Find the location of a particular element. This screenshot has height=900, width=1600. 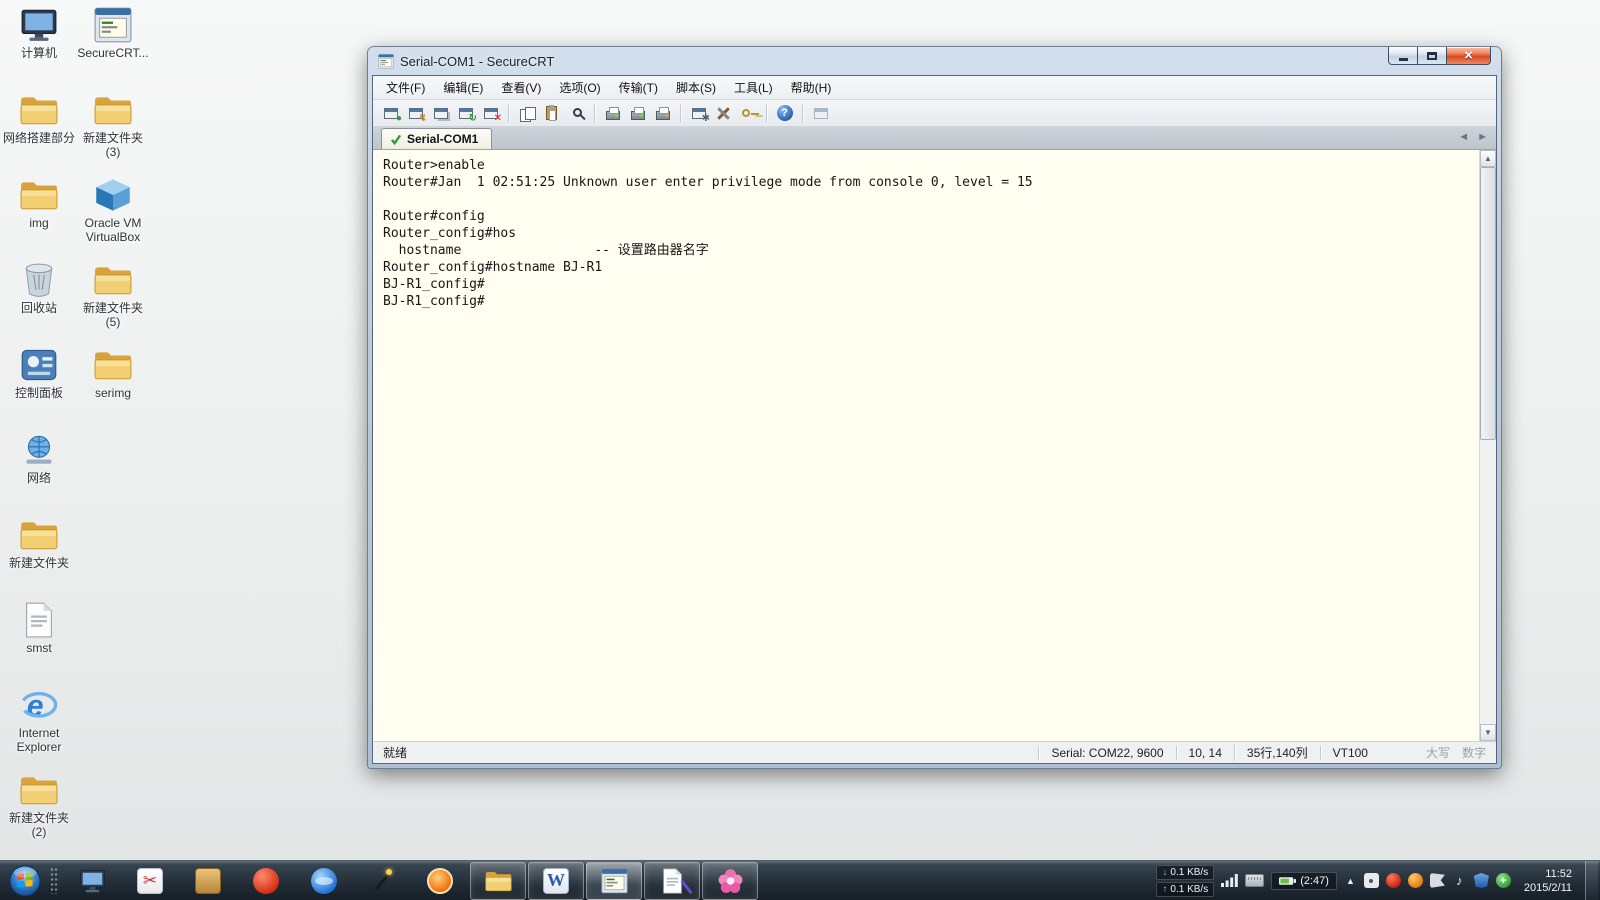

start-button is located at coordinates (25, 881).